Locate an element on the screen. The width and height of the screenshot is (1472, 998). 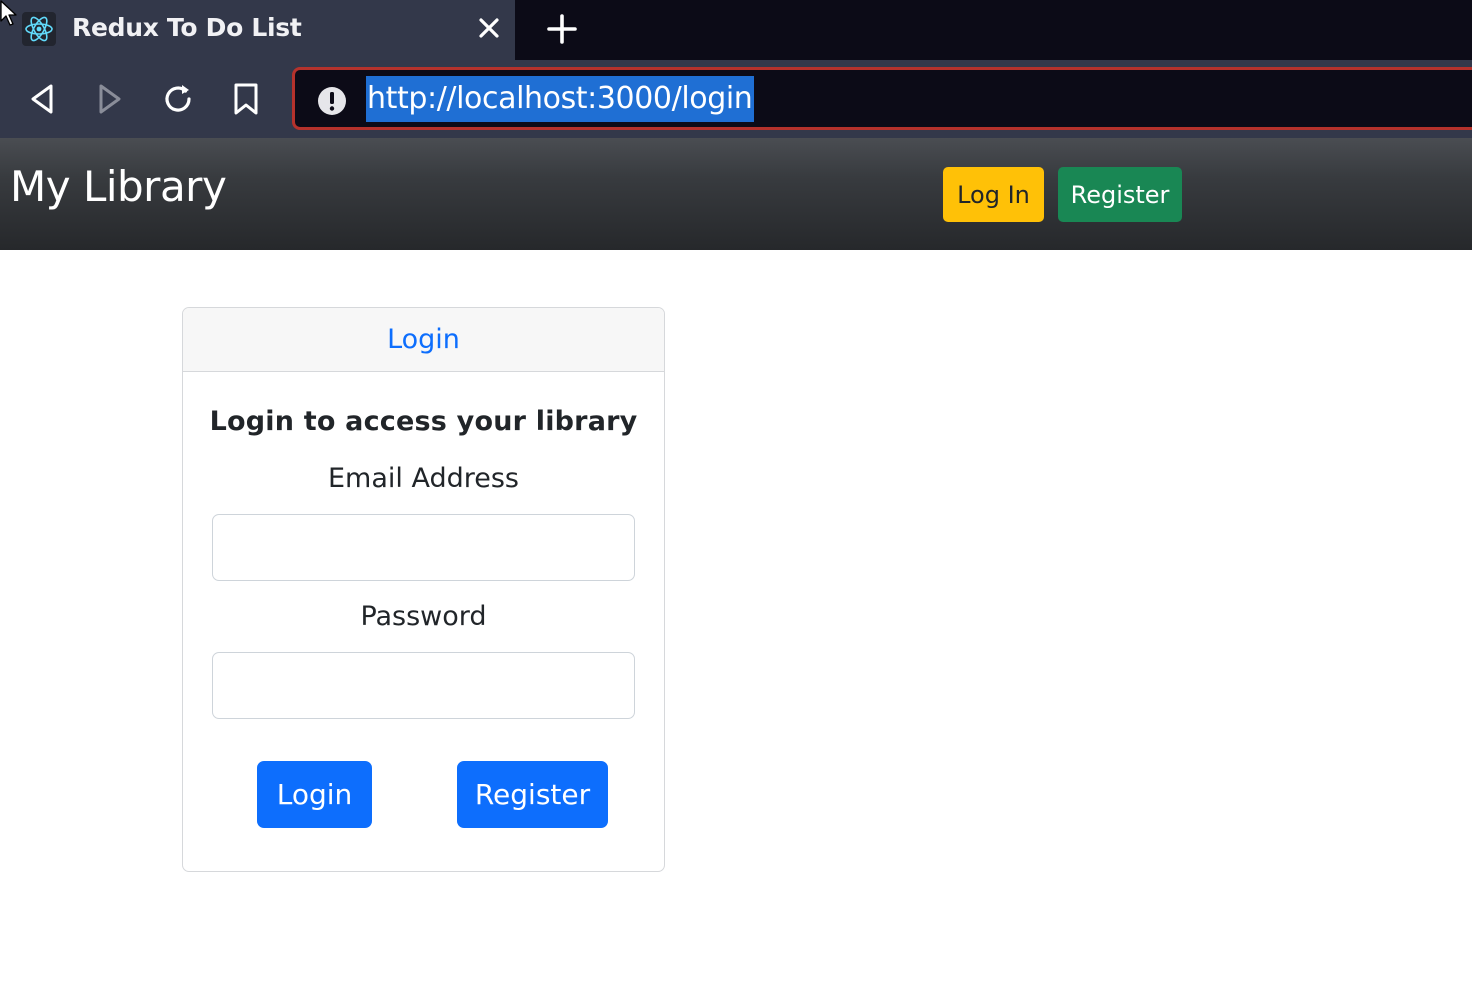
react-atom-icon is located at coordinates (39, 29).